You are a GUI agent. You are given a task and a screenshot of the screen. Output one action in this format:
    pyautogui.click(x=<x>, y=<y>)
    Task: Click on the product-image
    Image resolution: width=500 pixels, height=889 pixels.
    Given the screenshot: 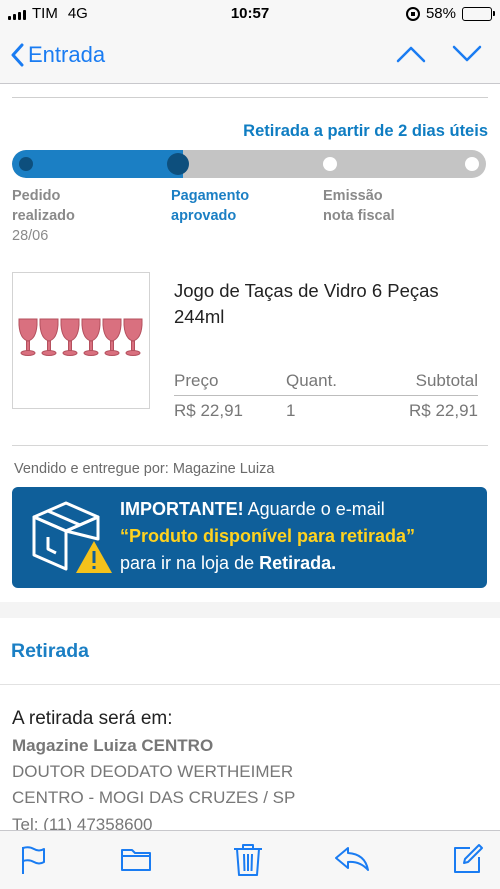 What is the action you would take?
    pyautogui.click(x=81, y=340)
    